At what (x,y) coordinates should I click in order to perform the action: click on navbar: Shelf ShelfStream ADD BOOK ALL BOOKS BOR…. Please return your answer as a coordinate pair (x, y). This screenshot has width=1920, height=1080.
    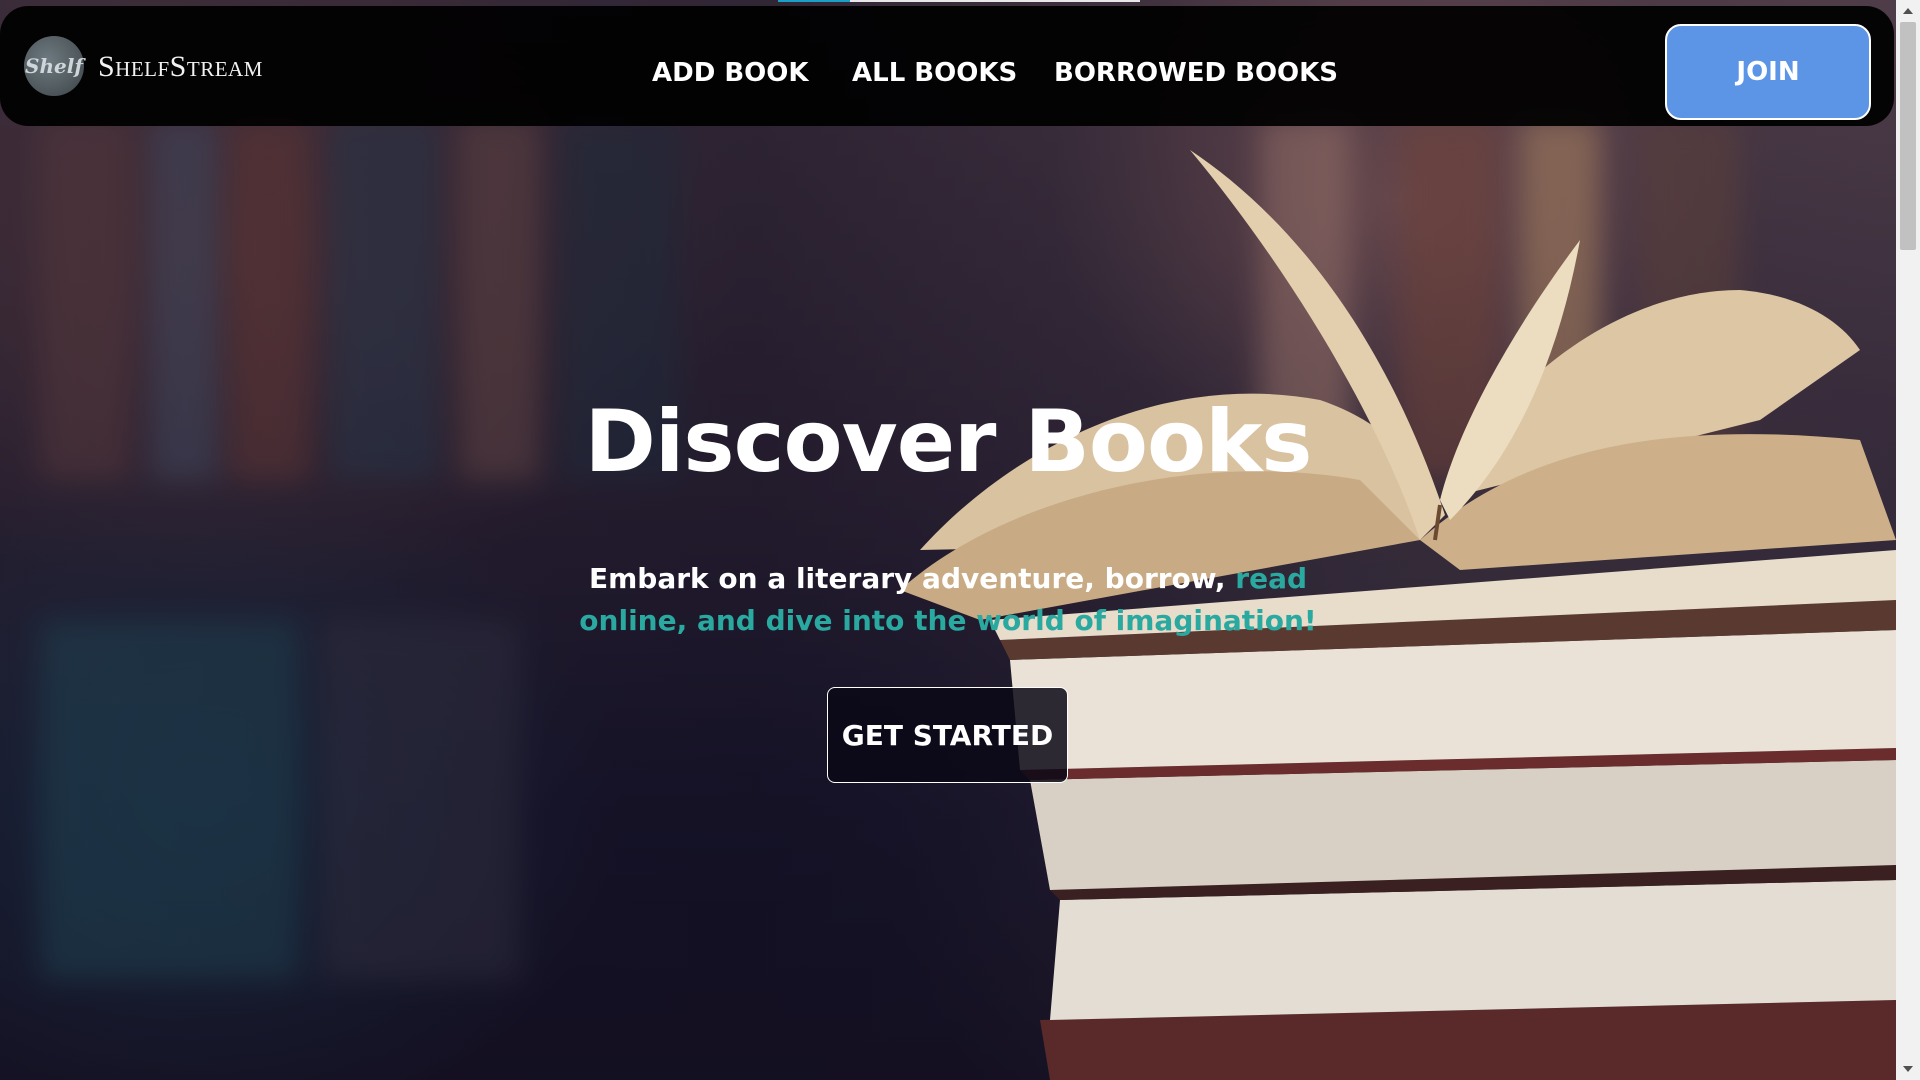
    Looking at the image, I should click on (947, 66).